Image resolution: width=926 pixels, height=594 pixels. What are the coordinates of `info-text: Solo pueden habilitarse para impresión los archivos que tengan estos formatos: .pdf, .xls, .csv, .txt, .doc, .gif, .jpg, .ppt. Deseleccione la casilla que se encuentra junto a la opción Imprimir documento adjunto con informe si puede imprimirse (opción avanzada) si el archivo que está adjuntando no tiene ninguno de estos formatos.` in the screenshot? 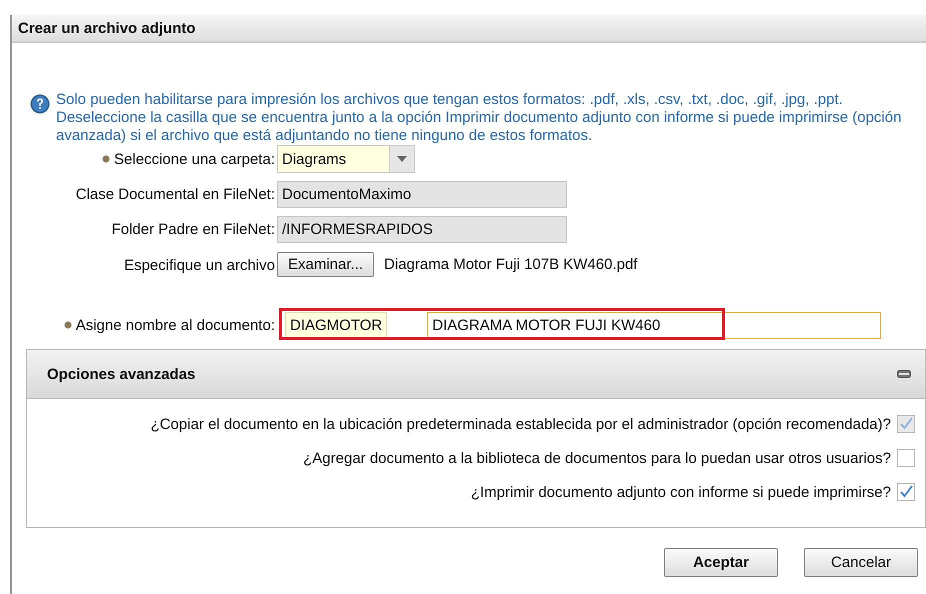 It's located at (479, 118).